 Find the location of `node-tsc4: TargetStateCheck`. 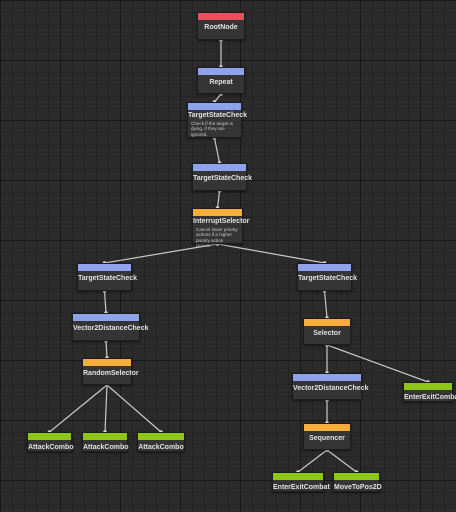

node-tsc4: TargetStateCheck is located at coordinates (327, 277).